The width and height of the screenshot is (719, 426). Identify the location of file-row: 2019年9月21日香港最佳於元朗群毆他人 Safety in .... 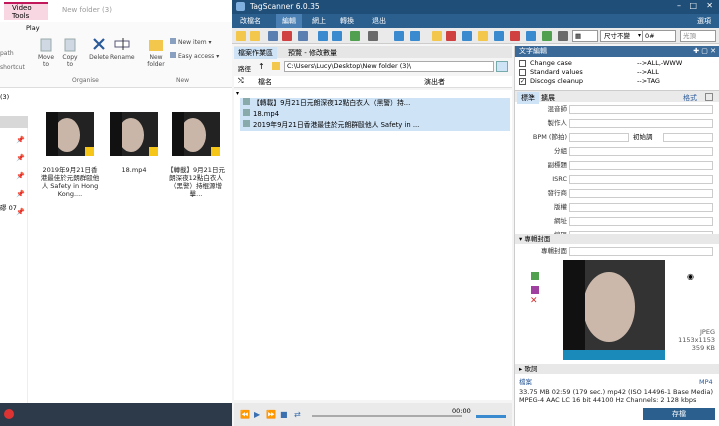
(375, 125).